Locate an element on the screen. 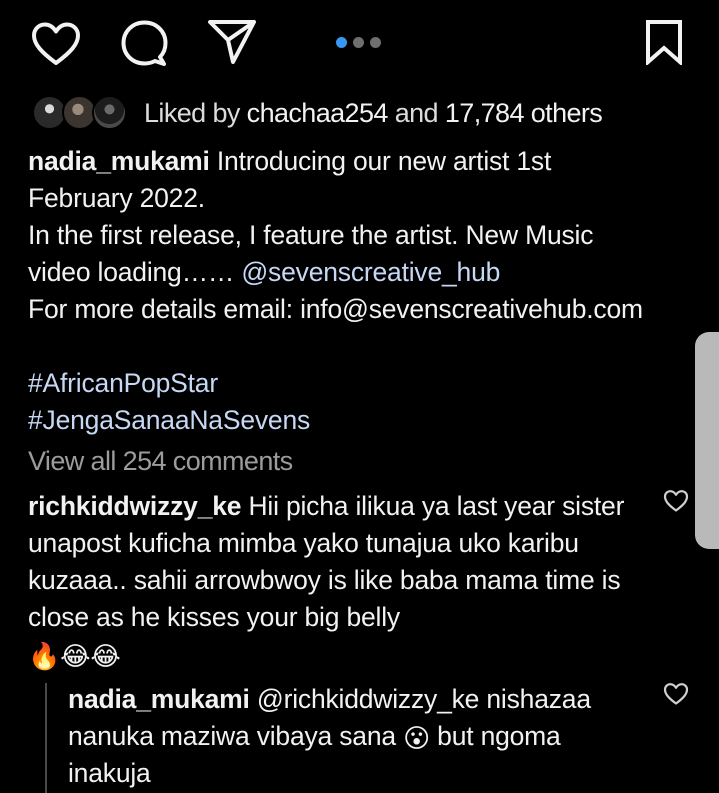  like-button is located at coordinates (56, 44).